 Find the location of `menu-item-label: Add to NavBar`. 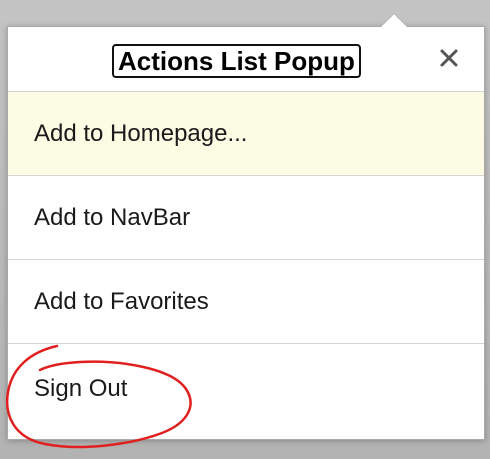

menu-item-label: Add to NavBar is located at coordinates (112, 217).